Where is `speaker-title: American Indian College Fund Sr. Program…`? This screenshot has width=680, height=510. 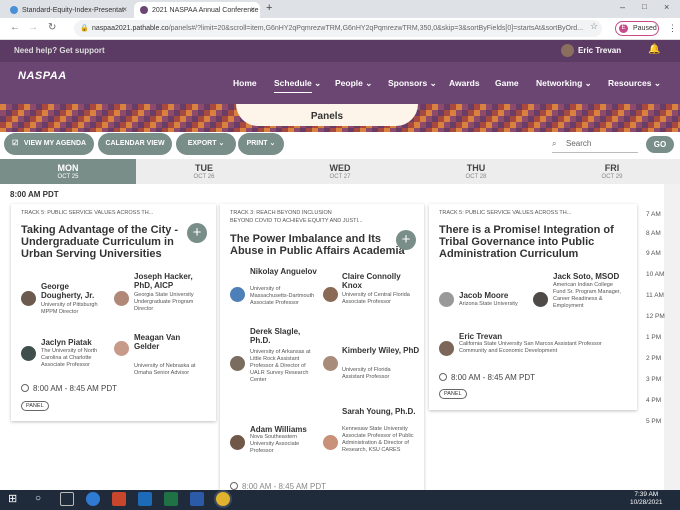
speaker-title: American Indian College Fund Sr. Program… is located at coordinates (587, 295).